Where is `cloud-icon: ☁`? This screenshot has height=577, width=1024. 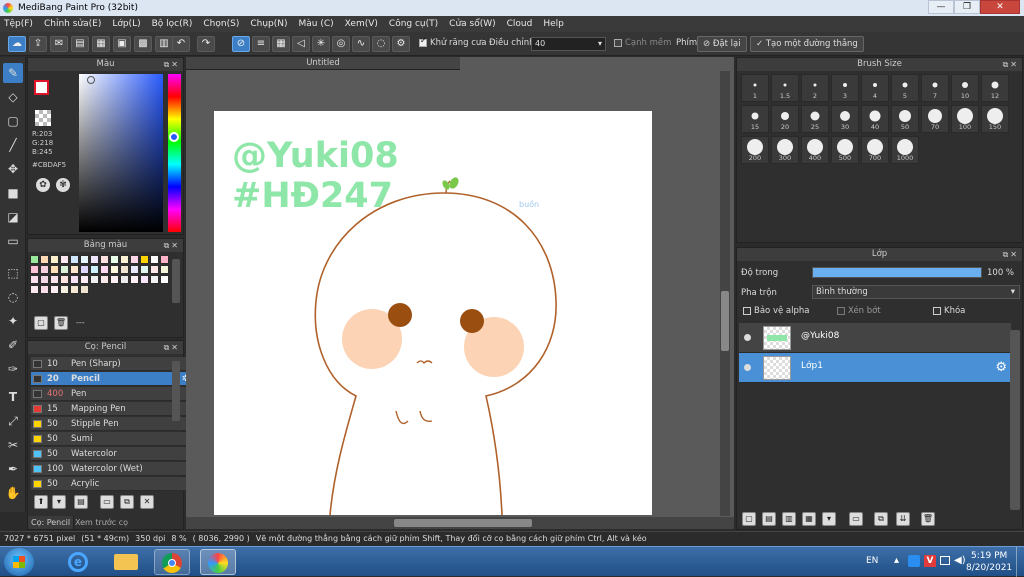 cloud-icon: ☁ is located at coordinates (17, 44).